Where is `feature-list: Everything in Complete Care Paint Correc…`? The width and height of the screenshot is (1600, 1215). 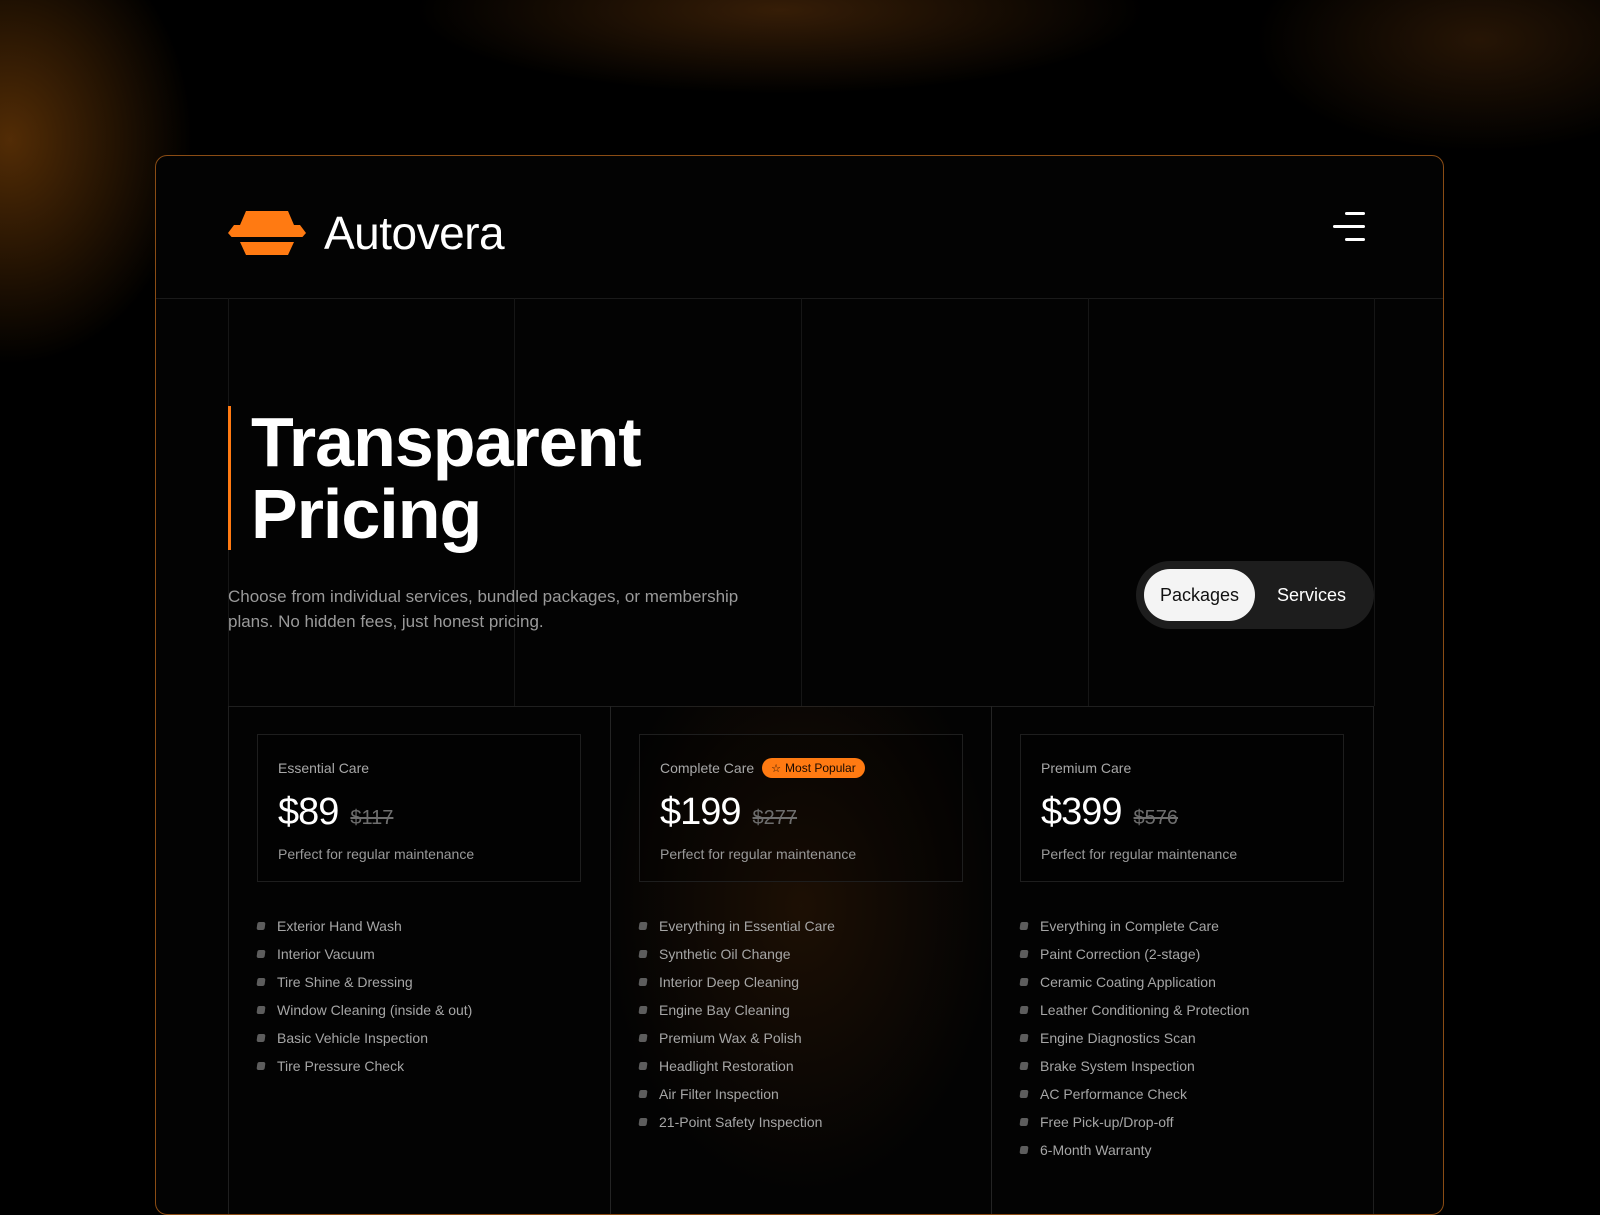
feature-list: Everything in Complete Care Paint Correc… is located at coordinates (1134, 1038).